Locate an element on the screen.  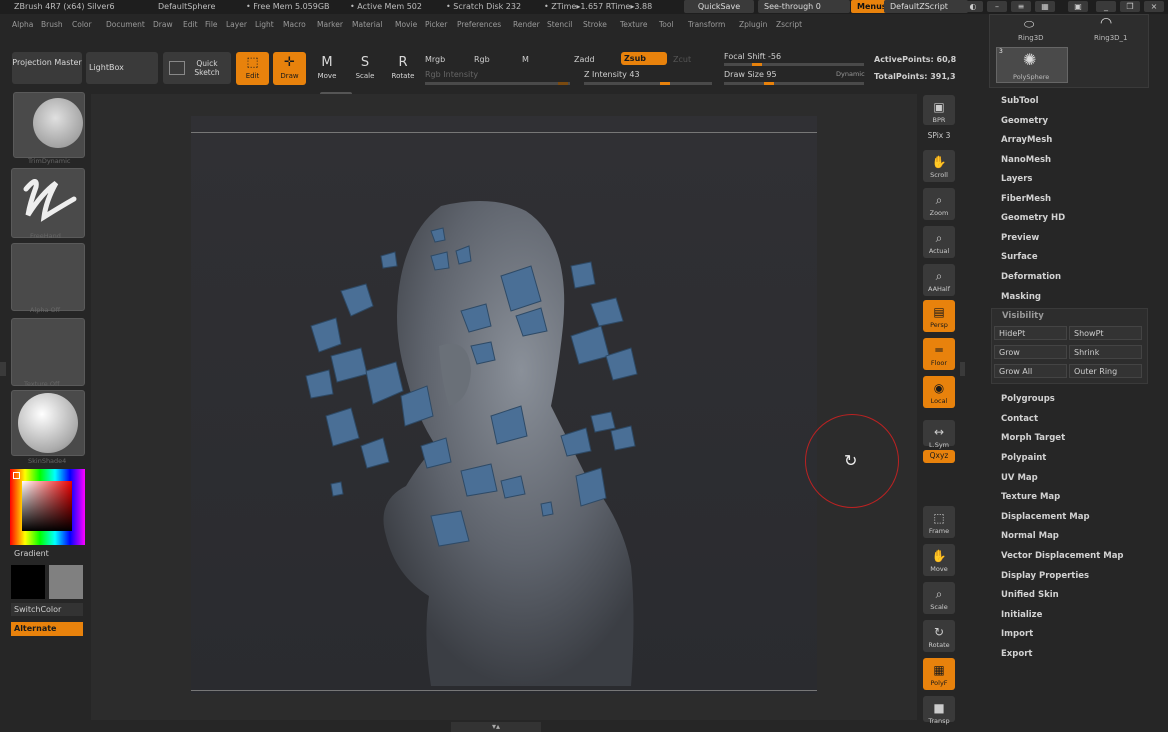
palette-initialize: Initialize is located at coordinates (1021, 615).